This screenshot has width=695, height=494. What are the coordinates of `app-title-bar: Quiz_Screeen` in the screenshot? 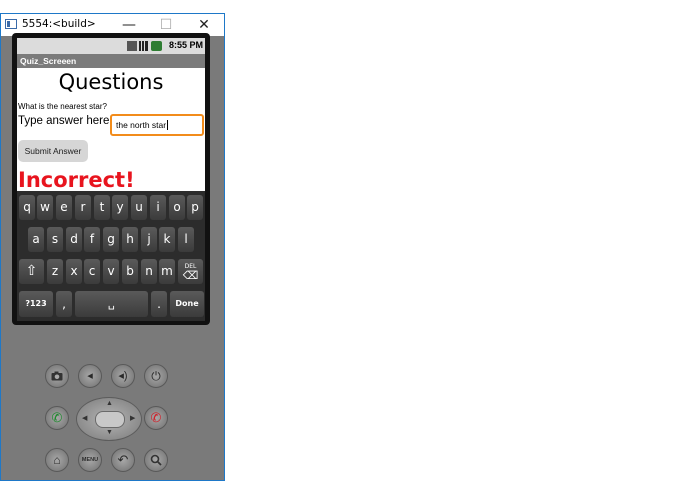 It's located at (111, 61).